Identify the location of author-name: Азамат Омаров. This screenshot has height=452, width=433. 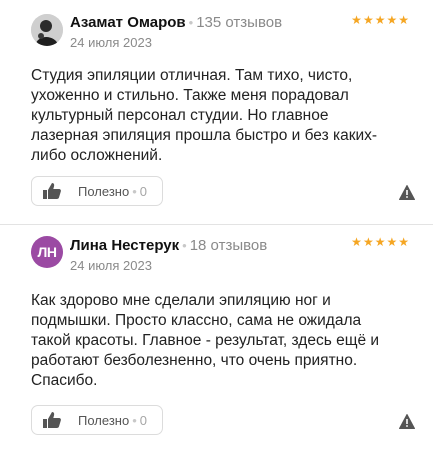
(128, 22).